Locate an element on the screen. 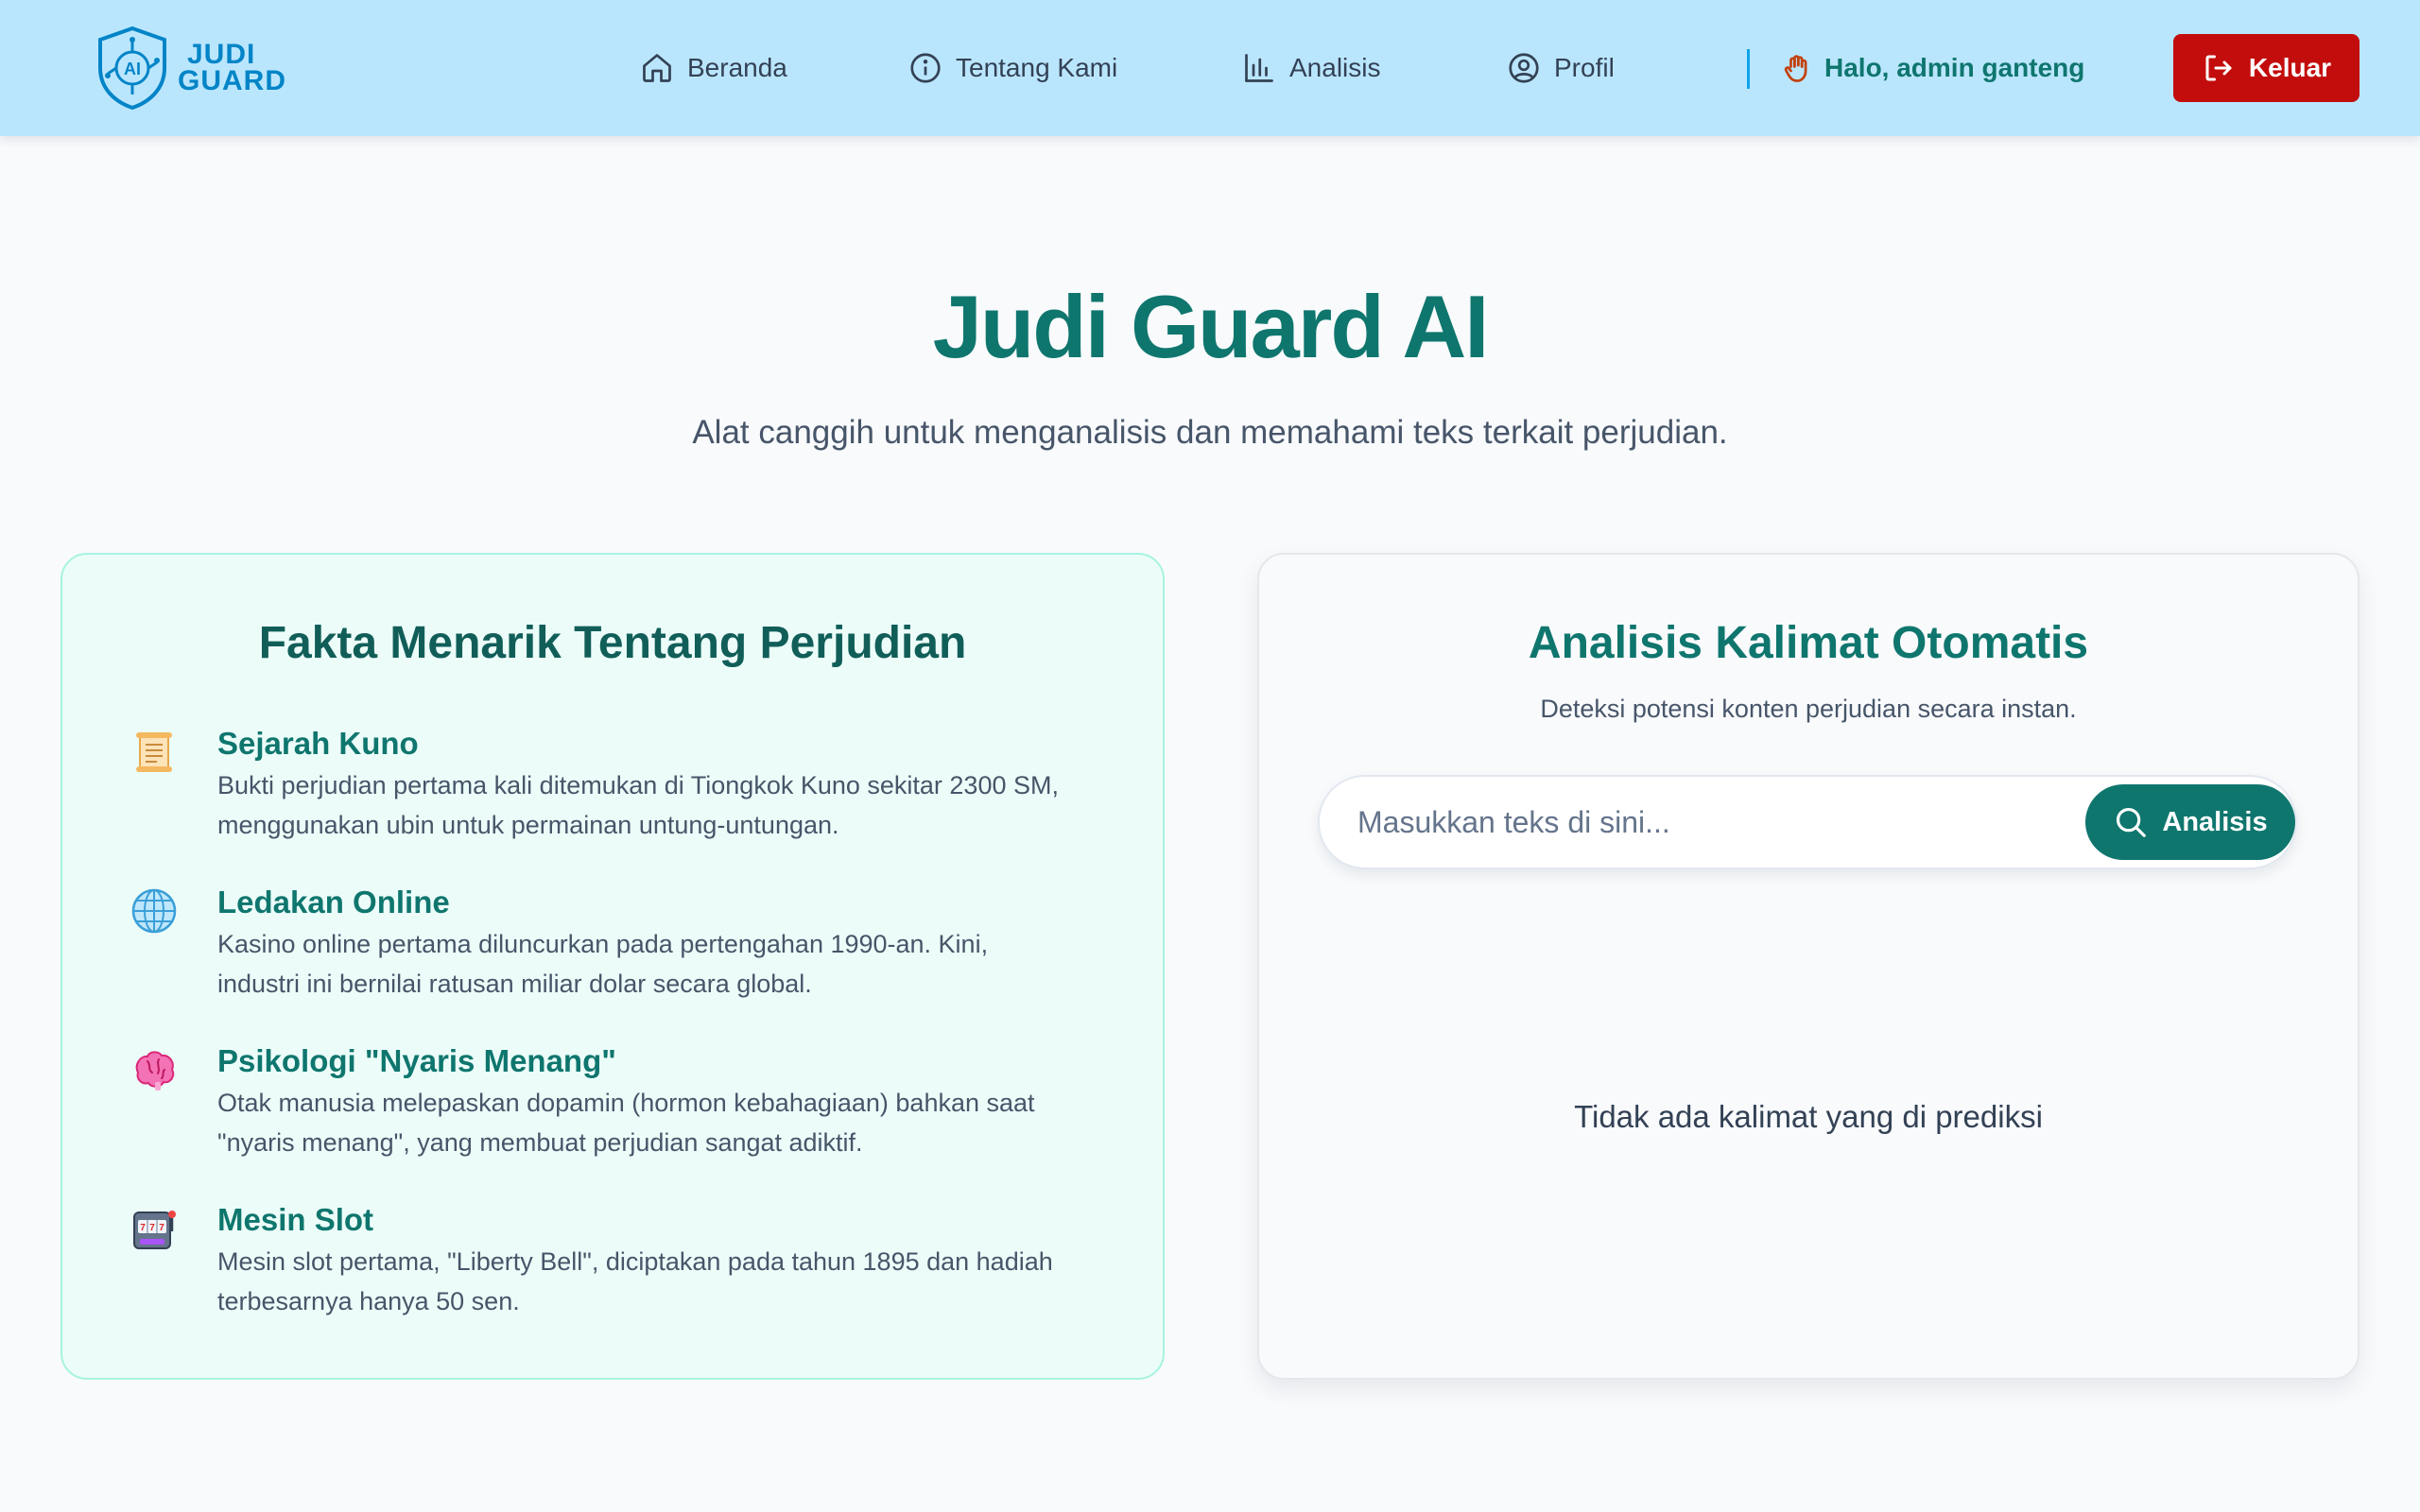 The width and height of the screenshot is (2420, 1512). fact-text-line: terbesarnya hanya 50 sen. is located at coordinates (368, 1301).